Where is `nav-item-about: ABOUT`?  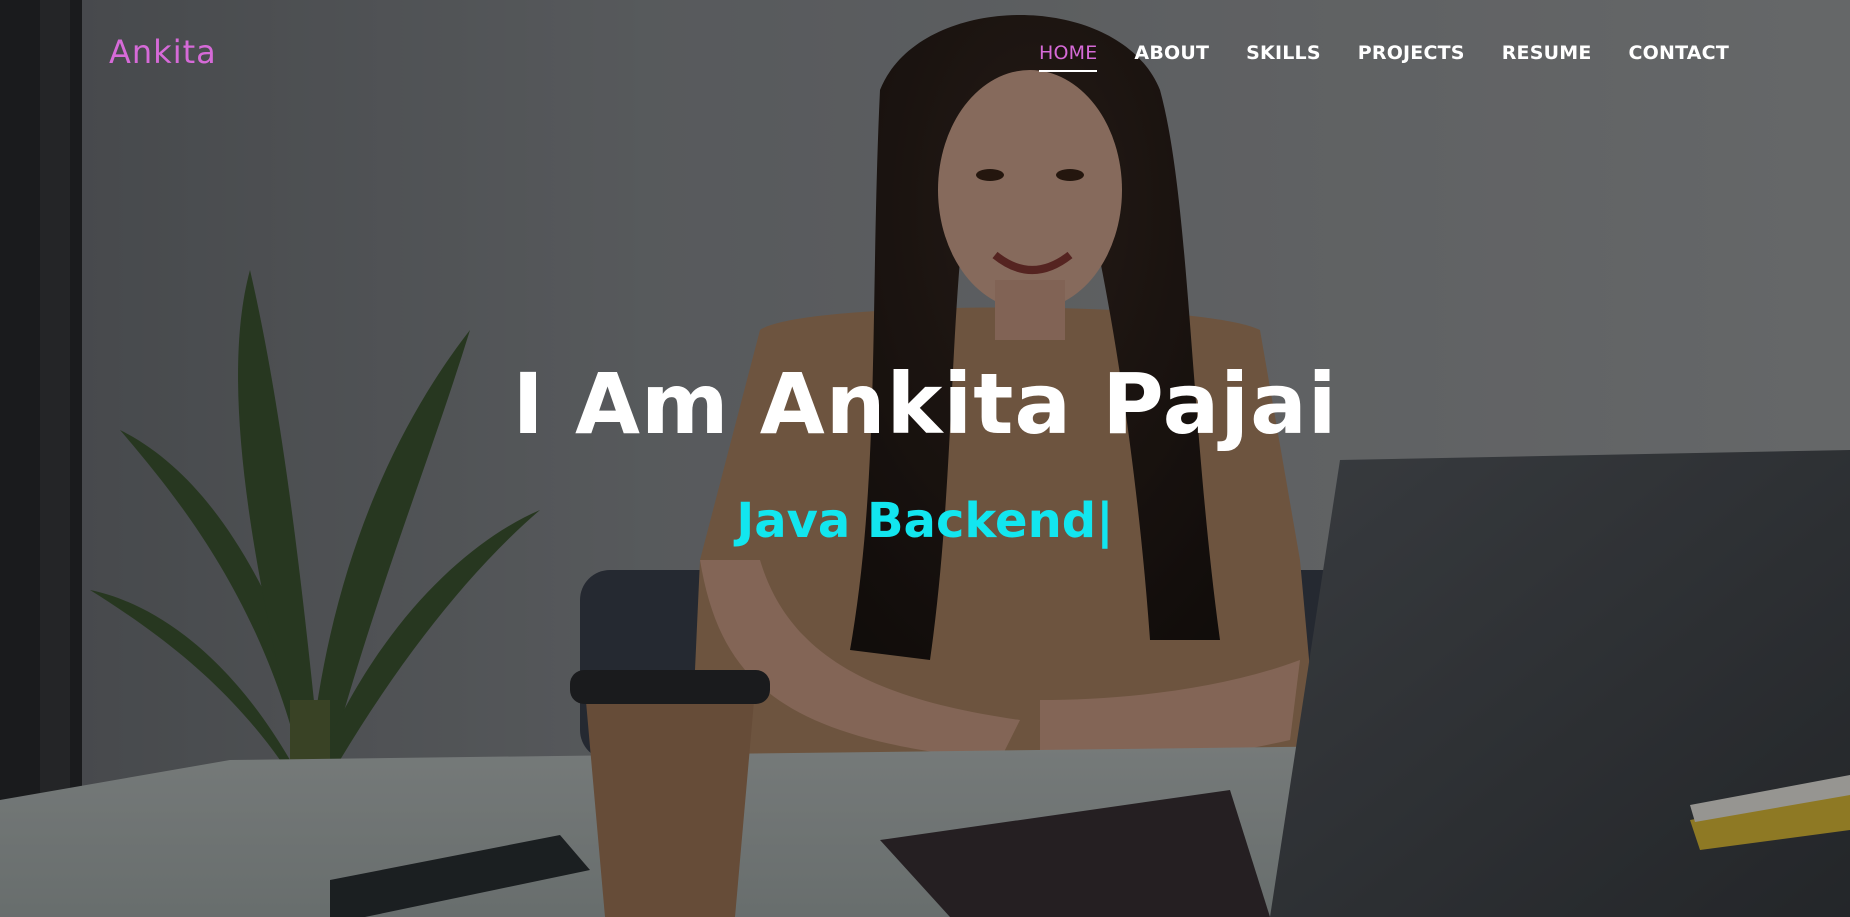 nav-item-about: ABOUT is located at coordinates (1171, 57).